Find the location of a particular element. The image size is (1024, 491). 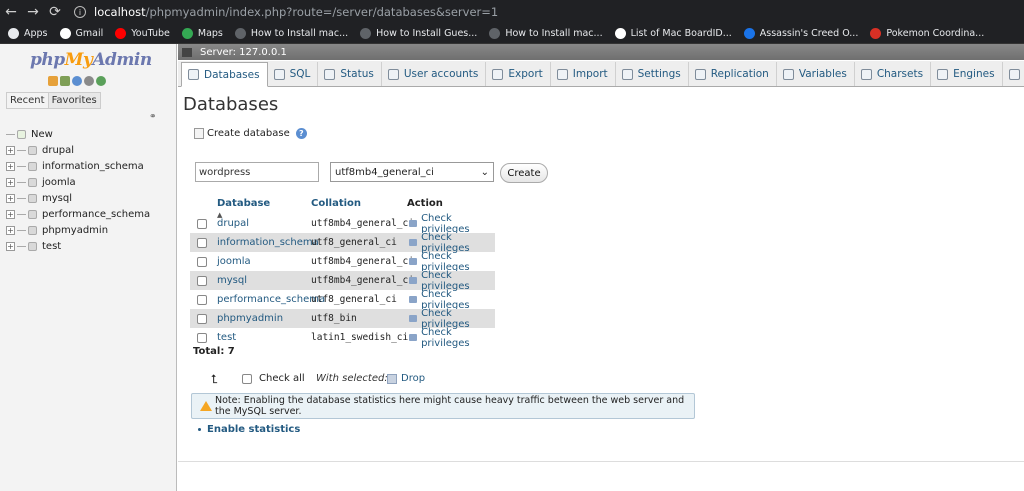

sql-query-icon is located at coordinates (65, 81).